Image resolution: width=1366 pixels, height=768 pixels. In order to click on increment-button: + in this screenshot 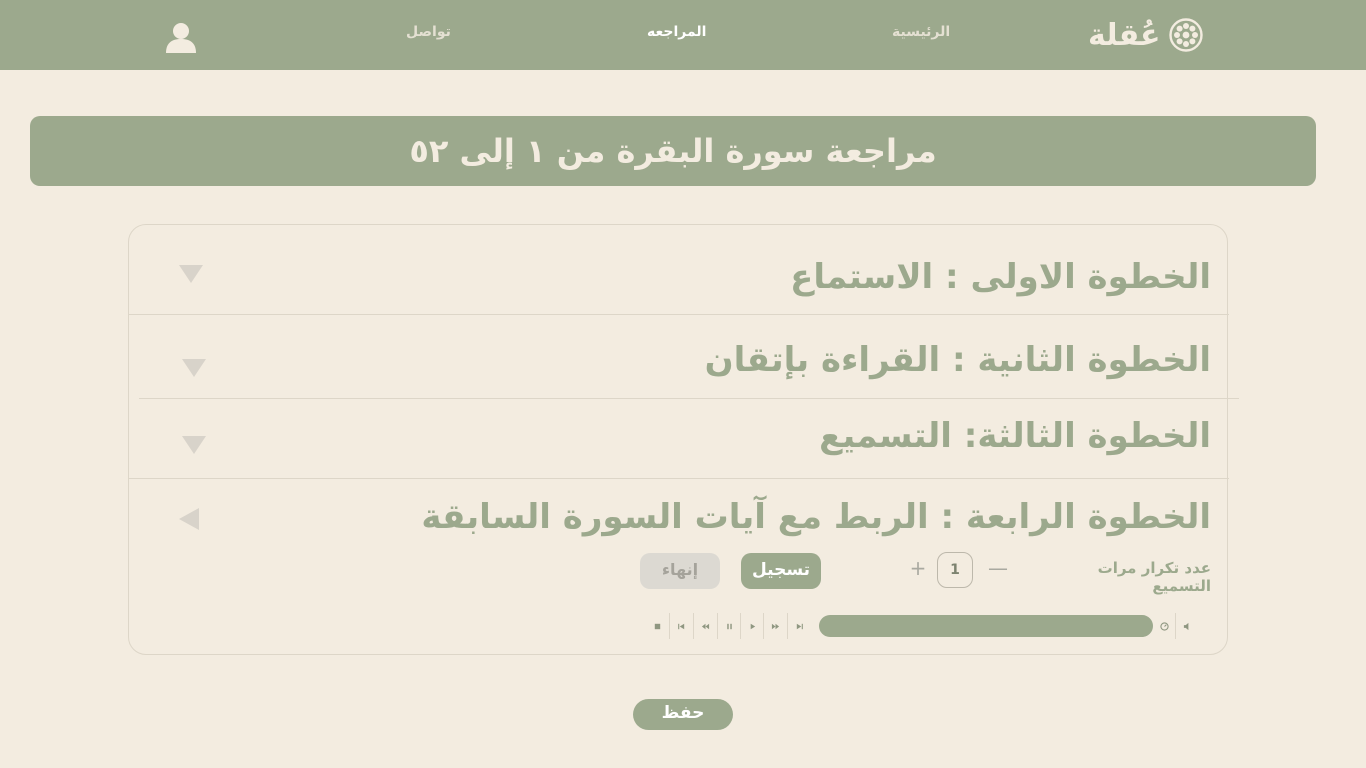, I will do `click(918, 568)`.